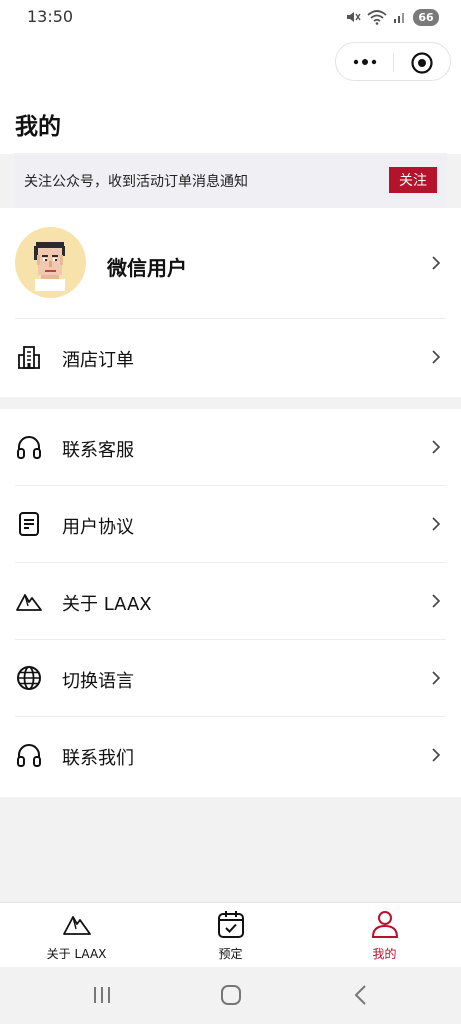 Image resolution: width=461 pixels, height=1024 pixels. I want to click on profile-name: 微信用户, so click(147, 268).